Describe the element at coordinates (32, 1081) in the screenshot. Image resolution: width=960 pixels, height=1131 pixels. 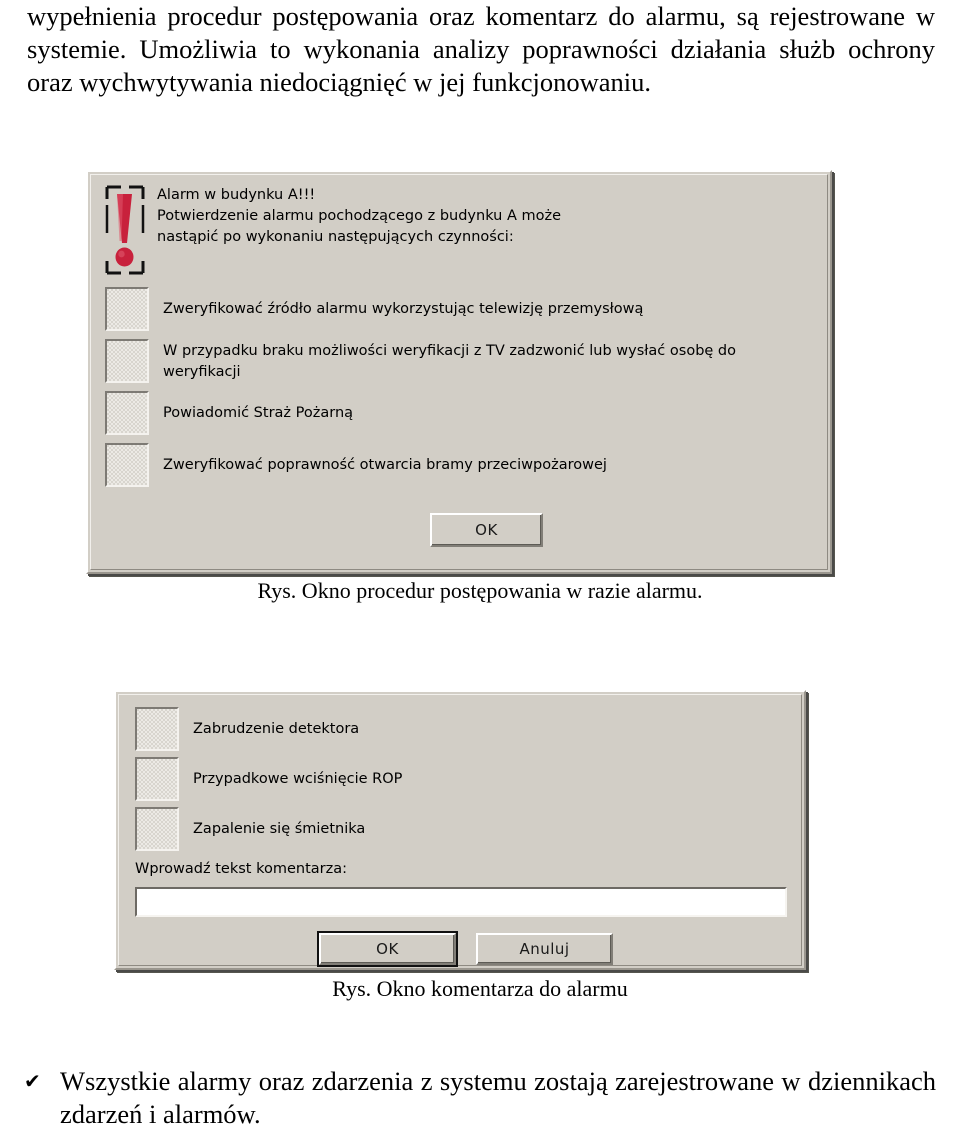
I see `checkmark-icon: ✔` at that location.